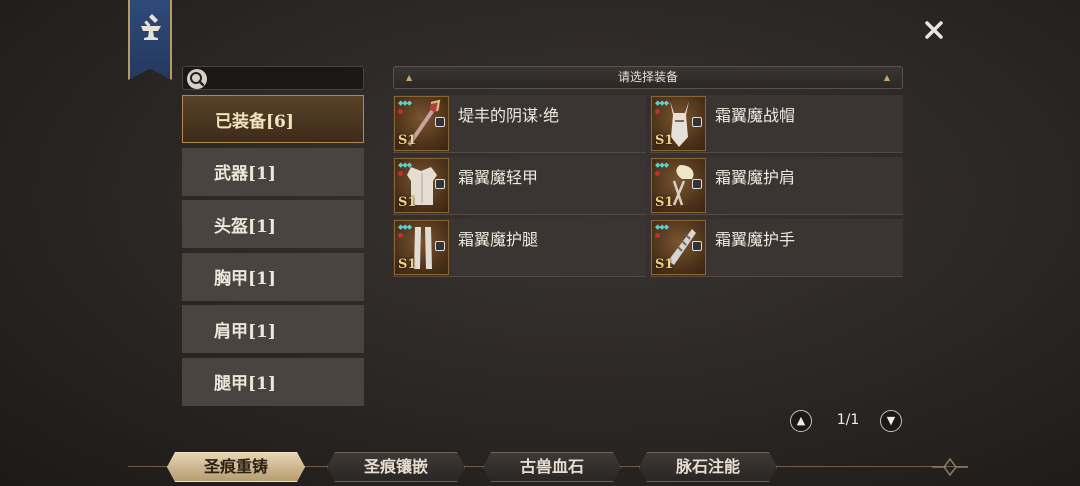  I want to click on pager: ▲ 1/1 ▼, so click(846, 422).